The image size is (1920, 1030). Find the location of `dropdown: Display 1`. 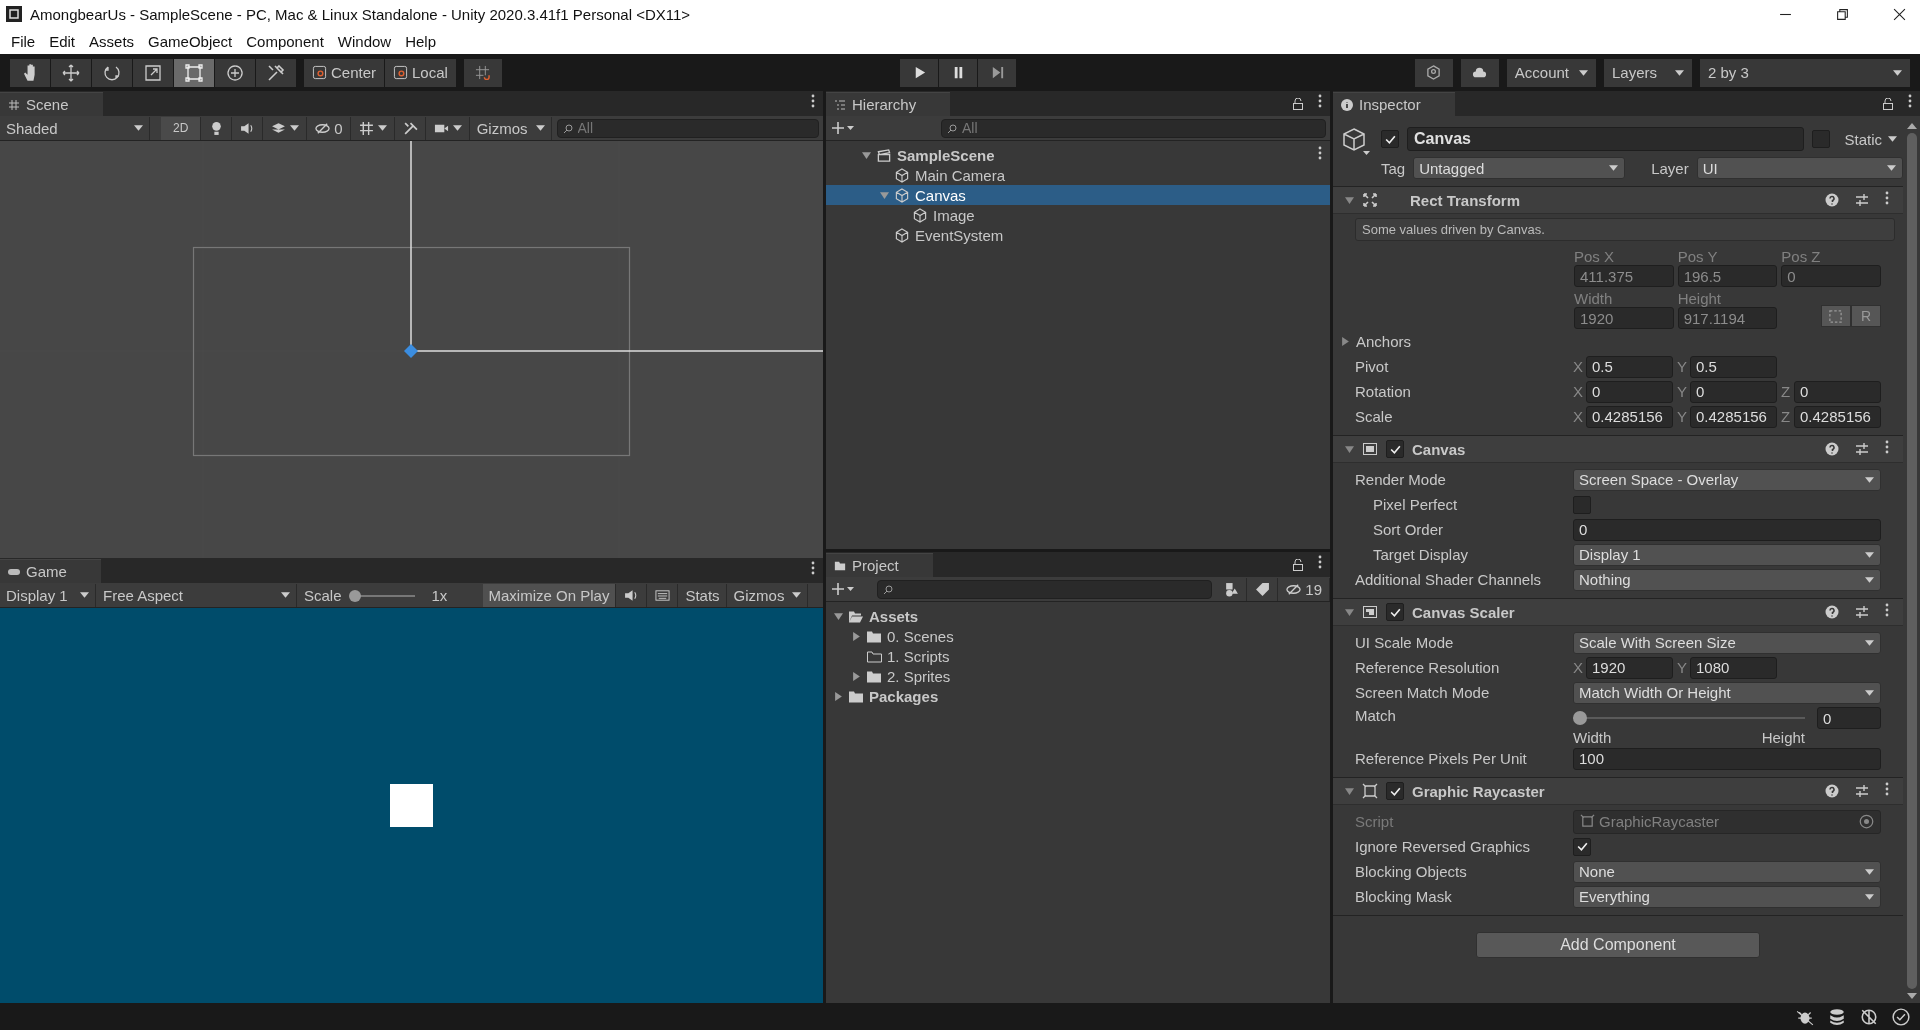

dropdown: Display 1 is located at coordinates (1727, 554).